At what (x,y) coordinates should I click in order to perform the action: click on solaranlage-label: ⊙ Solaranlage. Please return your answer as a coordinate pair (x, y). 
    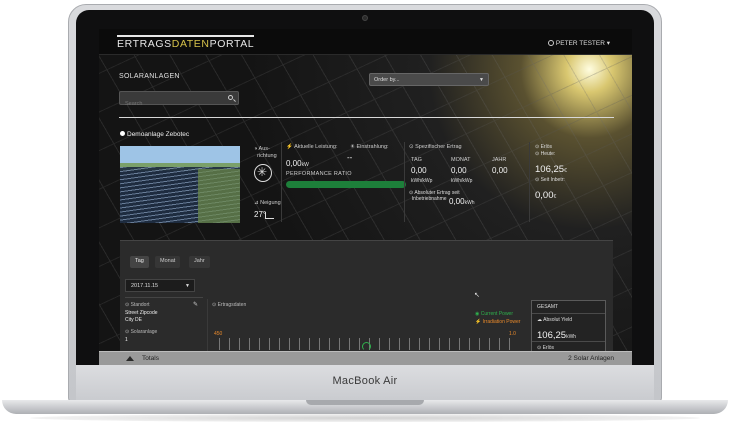
    Looking at the image, I should click on (141, 332).